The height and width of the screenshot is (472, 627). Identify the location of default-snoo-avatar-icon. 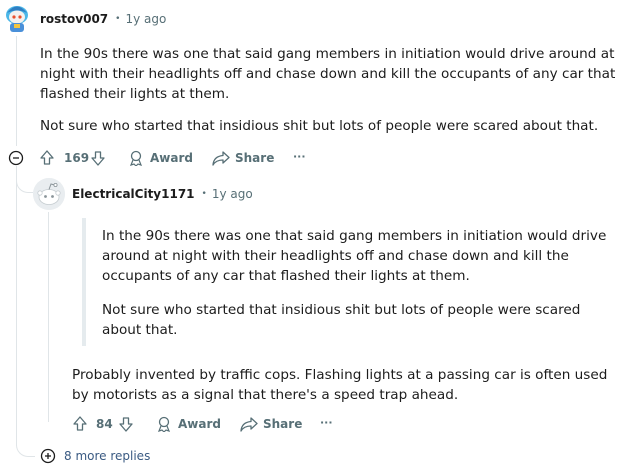
(49, 194).